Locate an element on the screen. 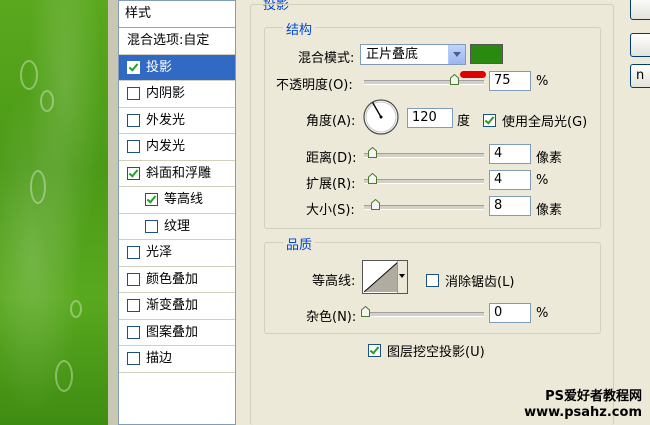 Image resolution: width=650 pixels, height=425 pixels. structure-legend: 结构 is located at coordinates (299, 28).